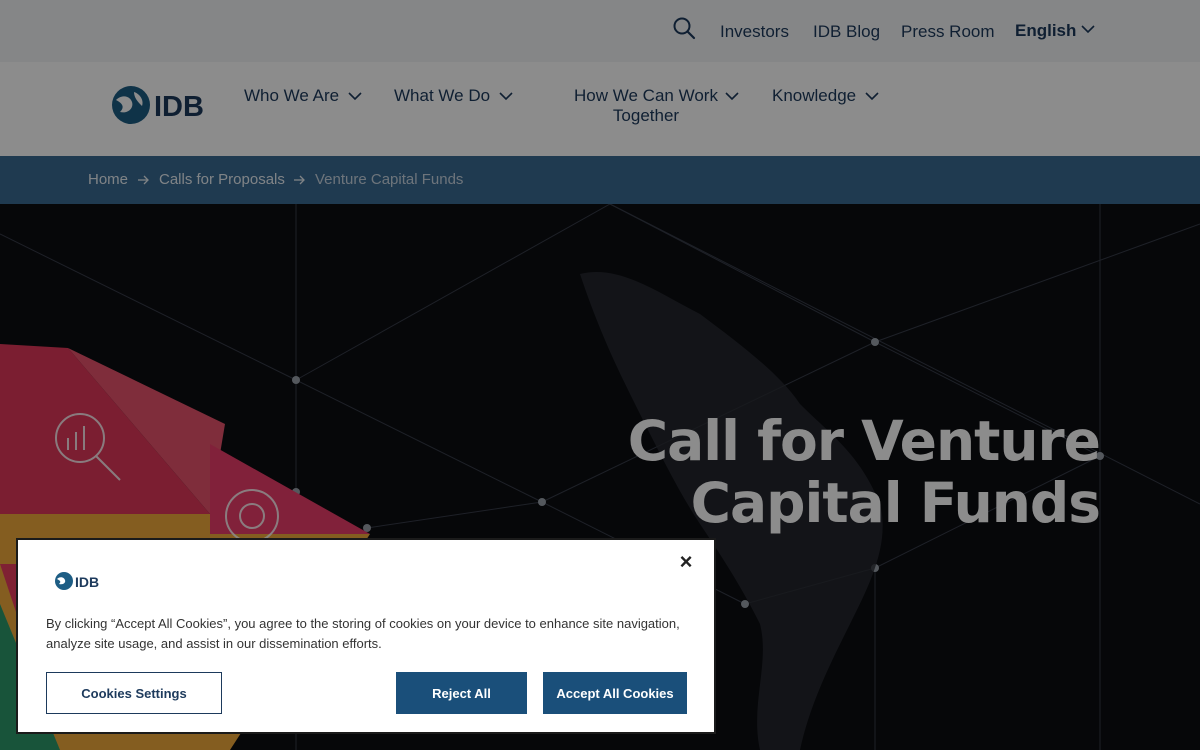  Describe the element at coordinates (134, 693) in the screenshot. I see `cookies-settings-button: Cookies Settings` at that location.